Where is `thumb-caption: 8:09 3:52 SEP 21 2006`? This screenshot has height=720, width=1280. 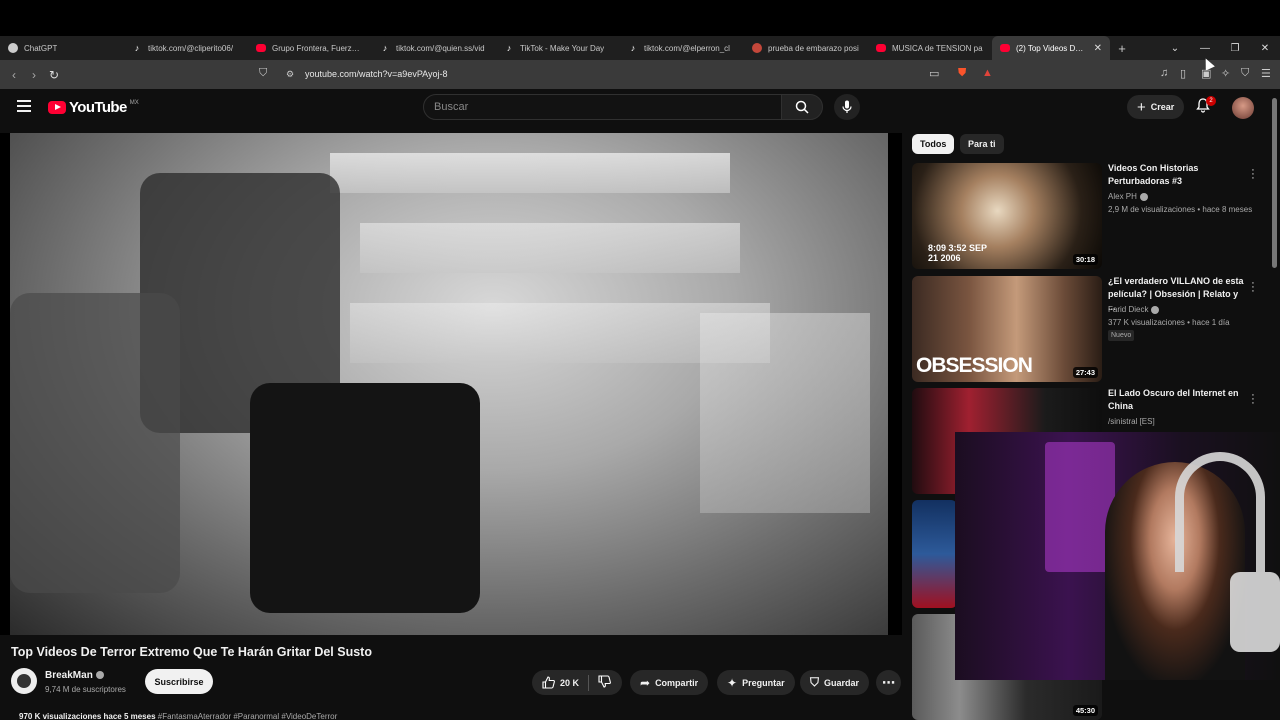
thumb-caption: 8:09 3:52 SEP 21 2006 is located at coordinates (957, 253).